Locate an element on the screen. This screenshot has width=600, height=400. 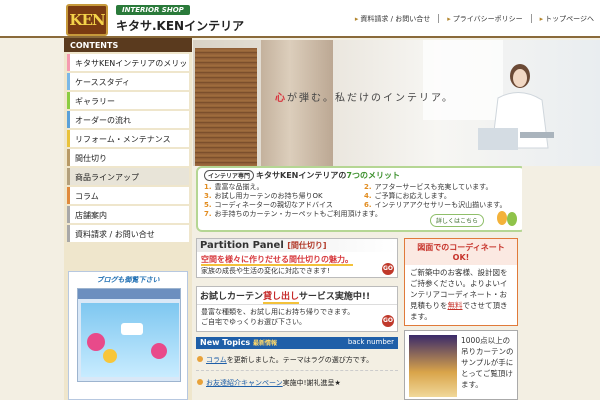
sidebar-item-merit: キタサKENインテリアのメリット is located at coordinates (128, 62).